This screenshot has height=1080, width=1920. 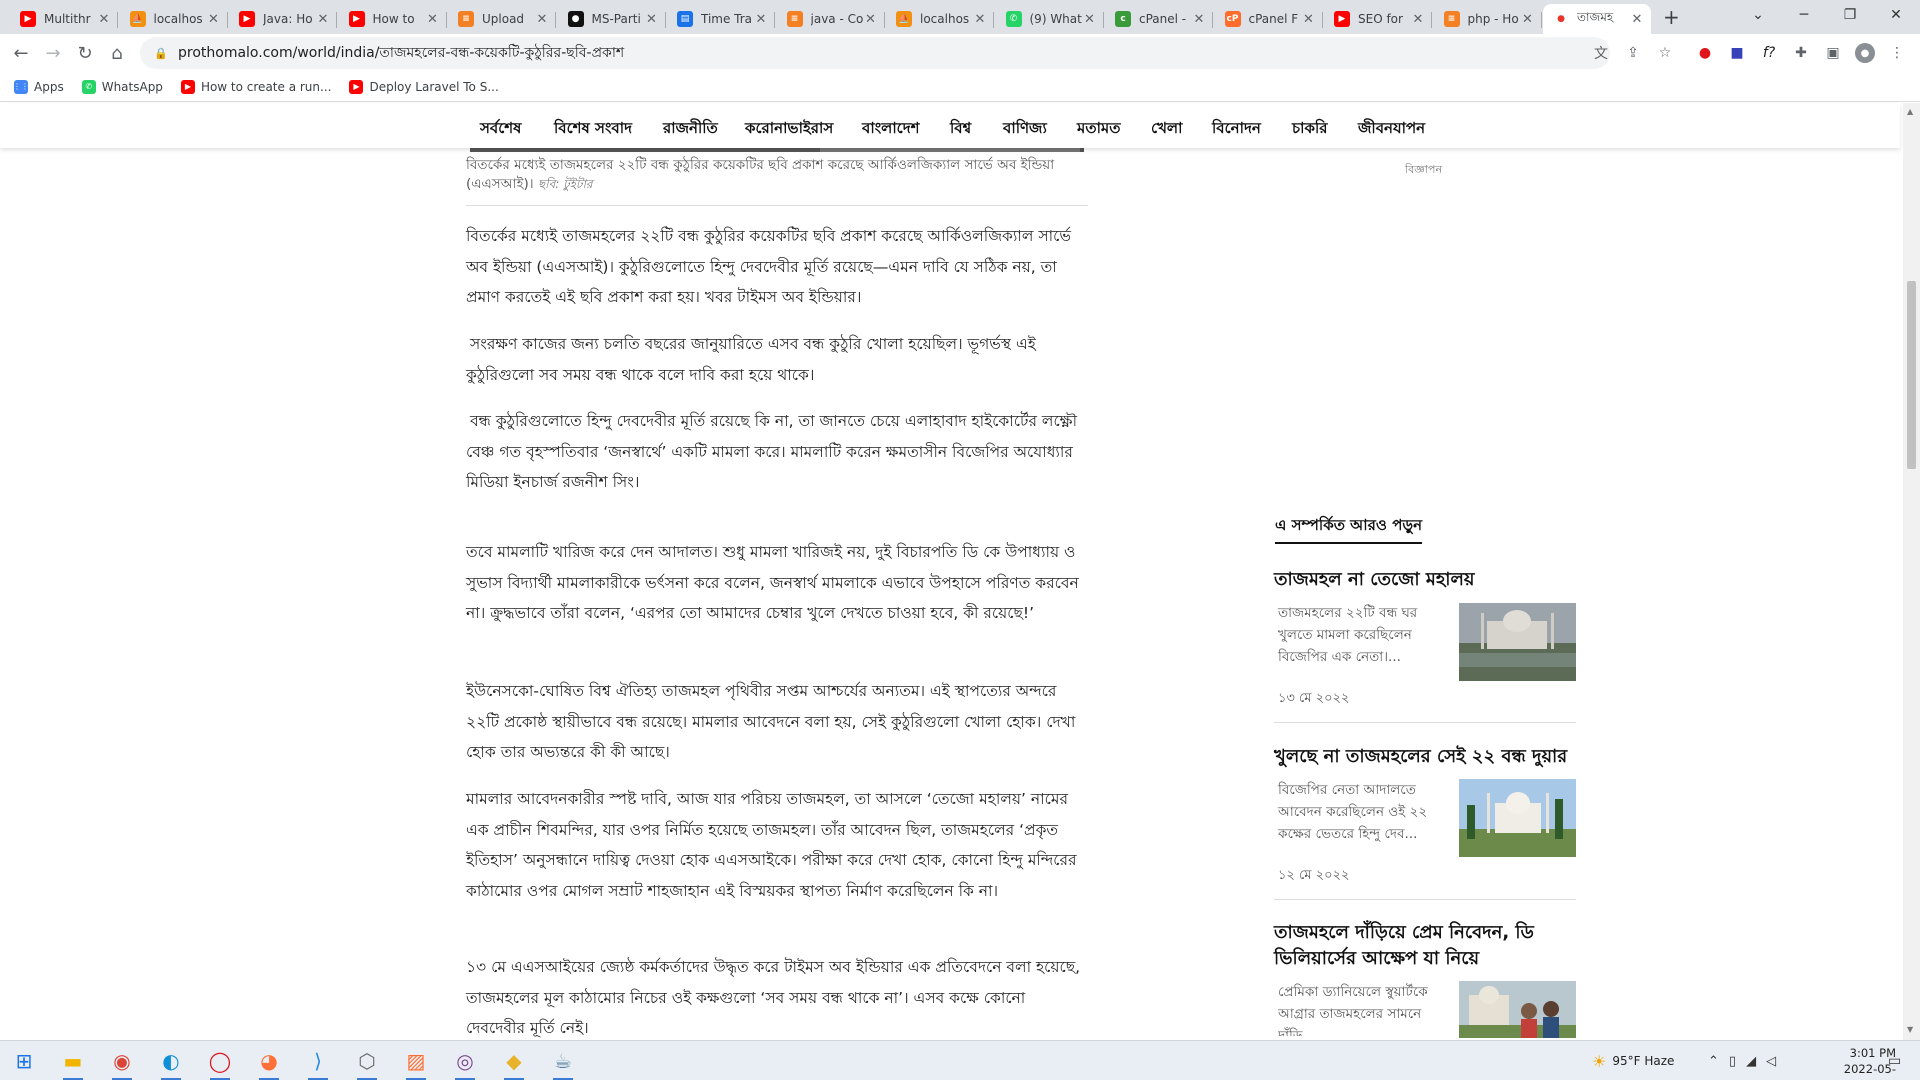 What do you see at coordinates (85, 53) in the screenshot?
I see `reload-button: ↻` at bounding box center [85, 53].